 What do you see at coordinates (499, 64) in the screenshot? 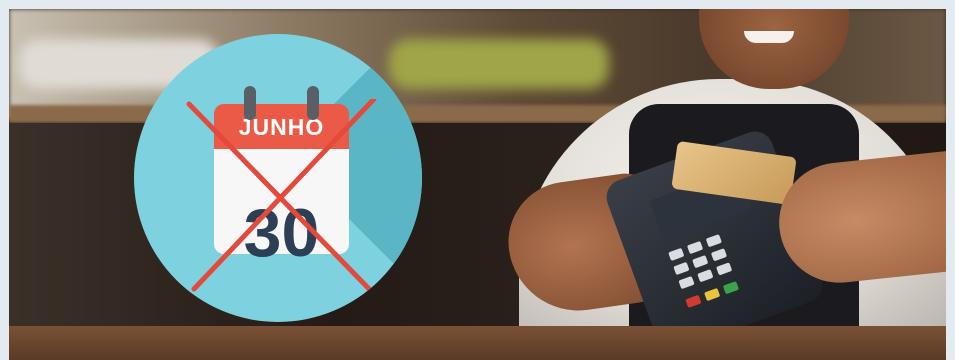
I see `shelf-produce` at bounding box center [499, 64].